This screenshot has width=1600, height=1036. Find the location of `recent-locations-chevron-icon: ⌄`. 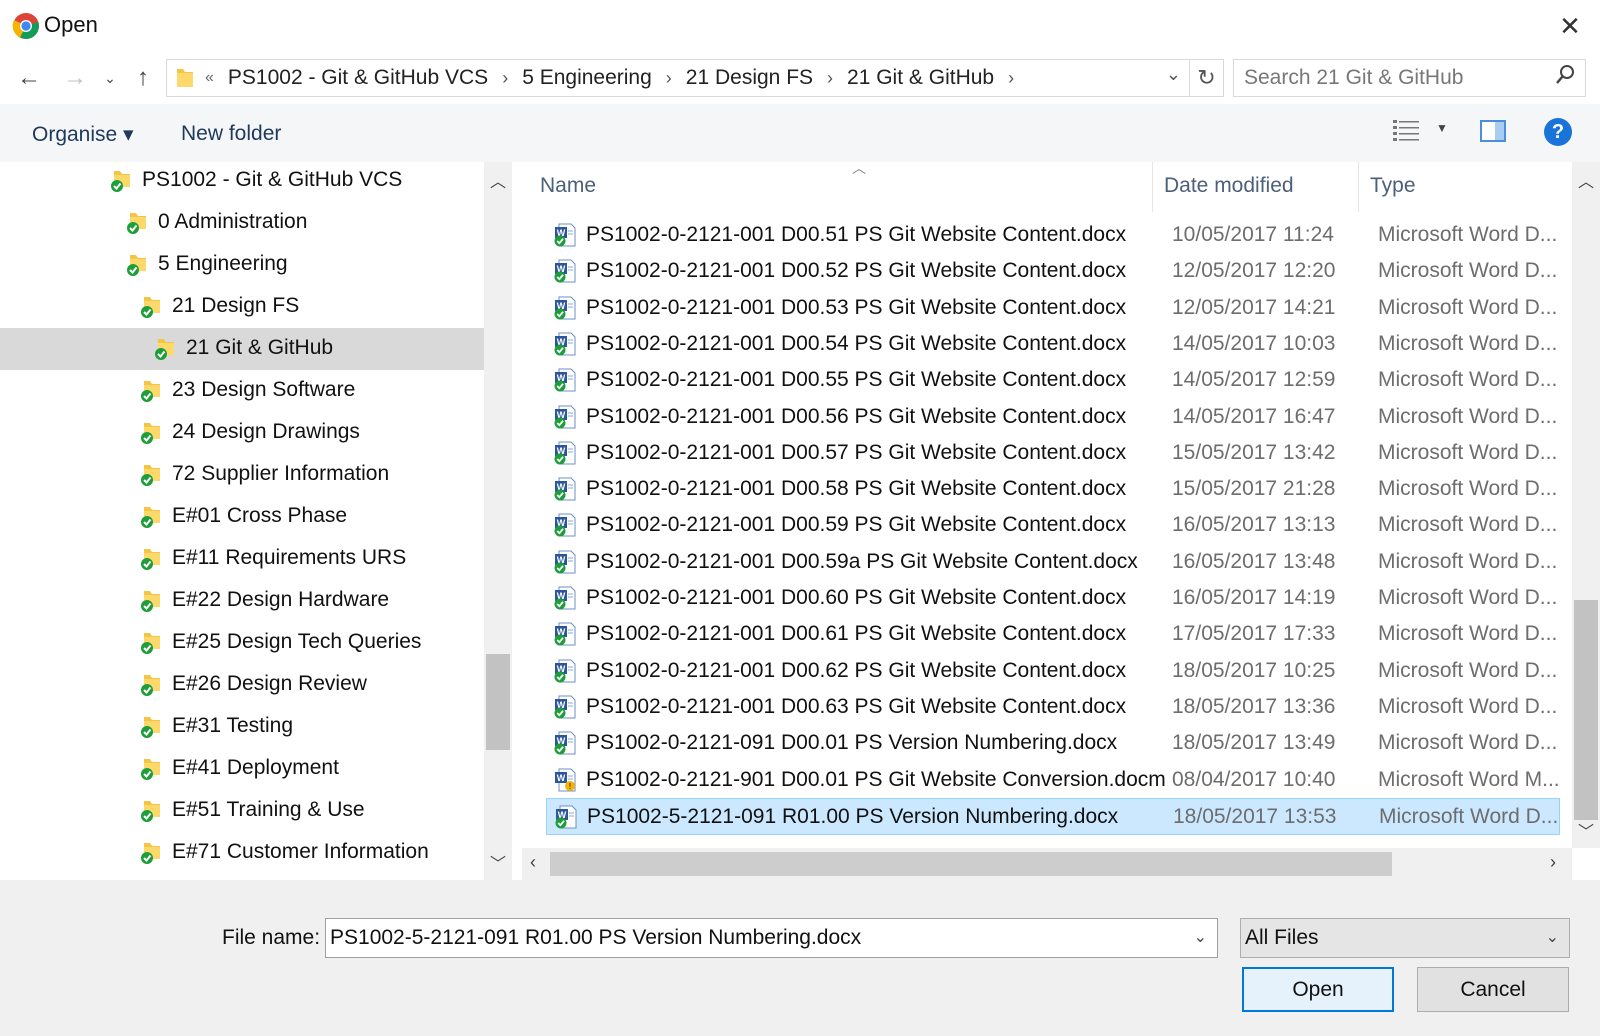

recent-locations-chevron-icon: ⌄ is located at coordinates (110, 78).